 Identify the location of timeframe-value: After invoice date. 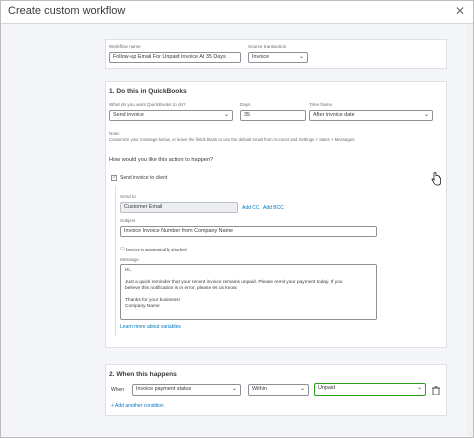
(334, 115).